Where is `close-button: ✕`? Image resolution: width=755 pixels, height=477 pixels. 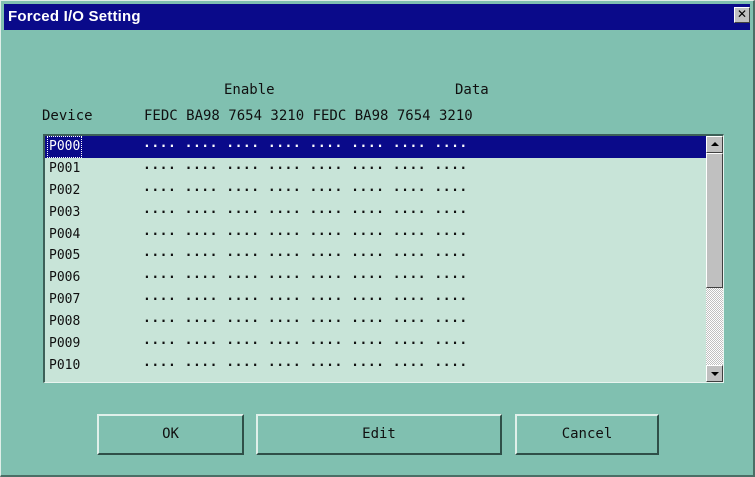 close-button: ✕ is located at coordinates (742, 15).